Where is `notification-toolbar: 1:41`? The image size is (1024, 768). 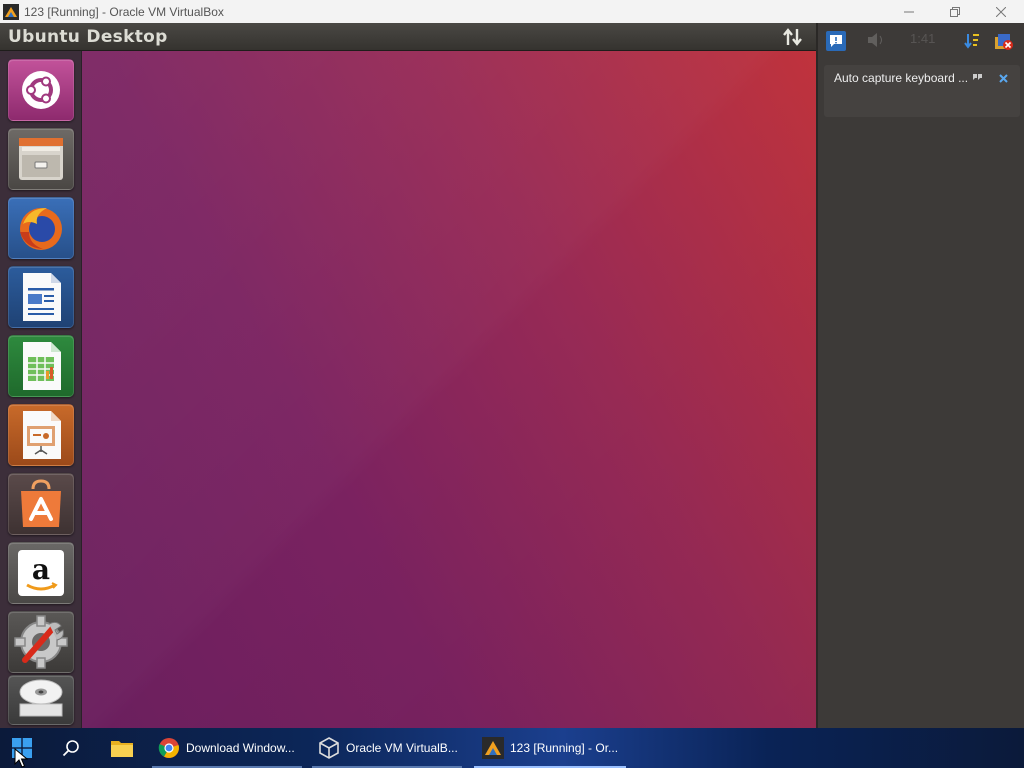
notification-toolbar: 1:41 is located at coordinates (921, 42).